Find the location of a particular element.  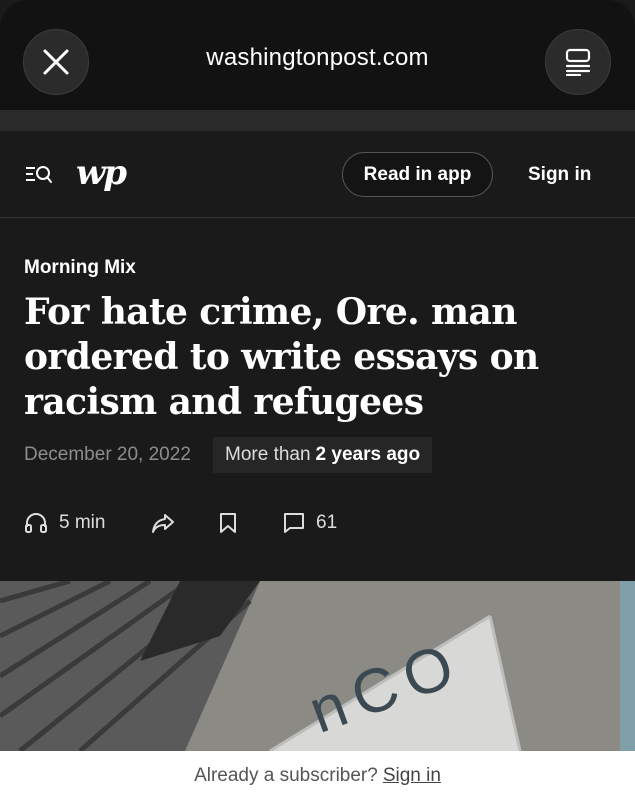

share-button is located at coordinates (163, 523).